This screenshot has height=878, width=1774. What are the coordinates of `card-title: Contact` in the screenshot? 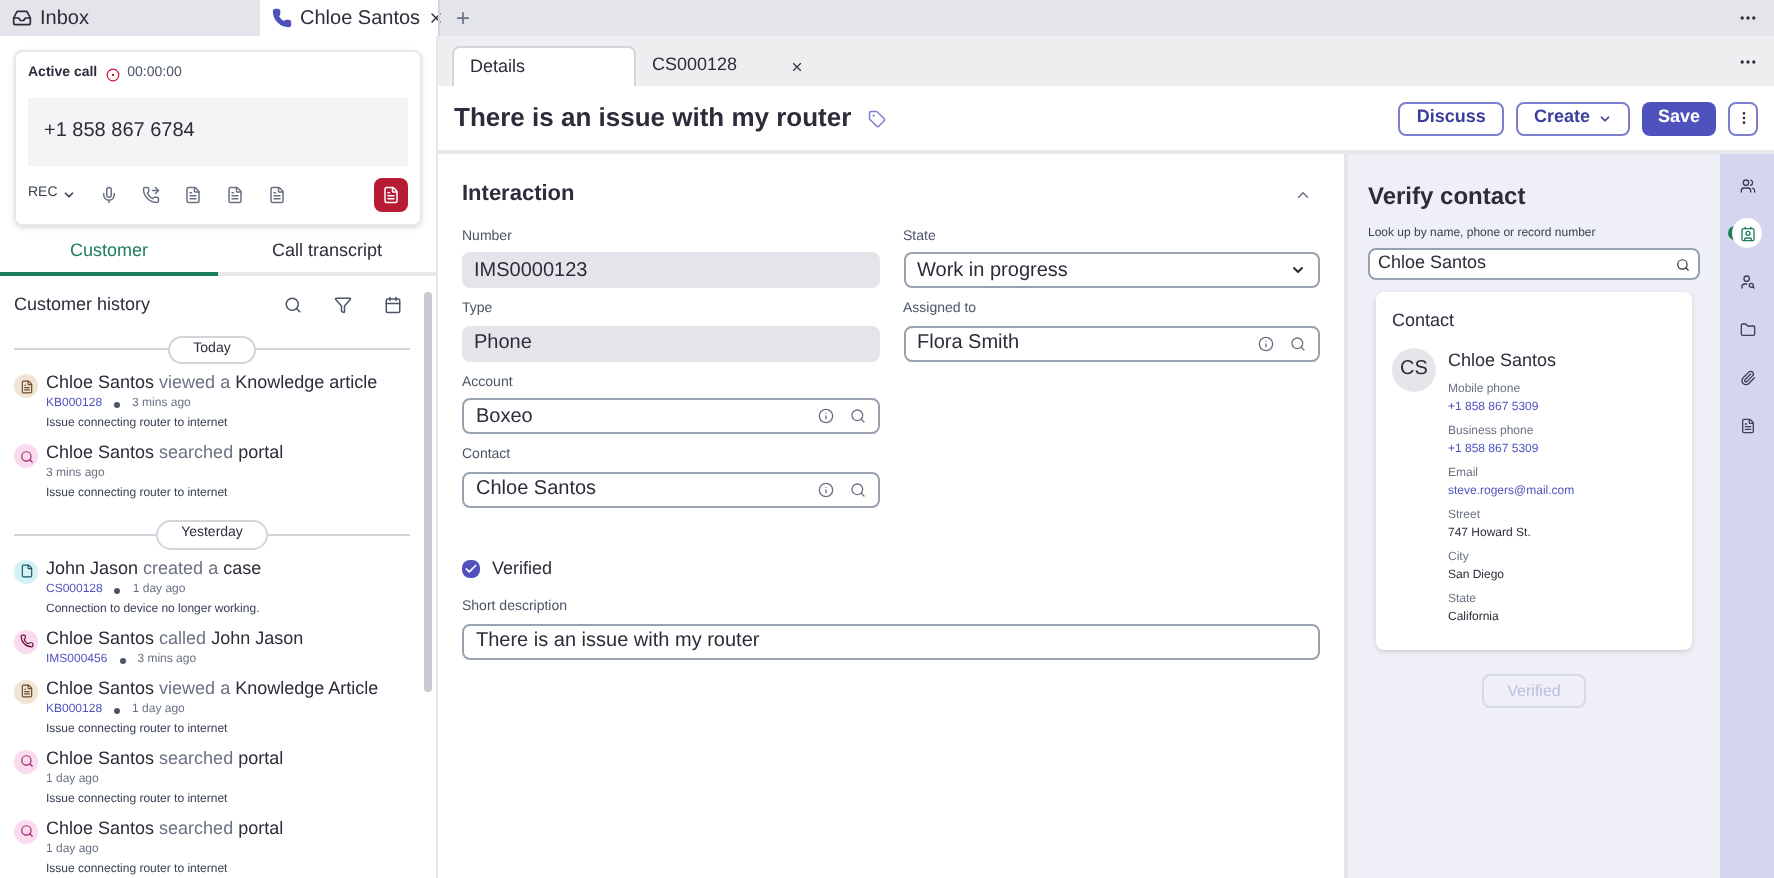 It's located at (1424, 321).